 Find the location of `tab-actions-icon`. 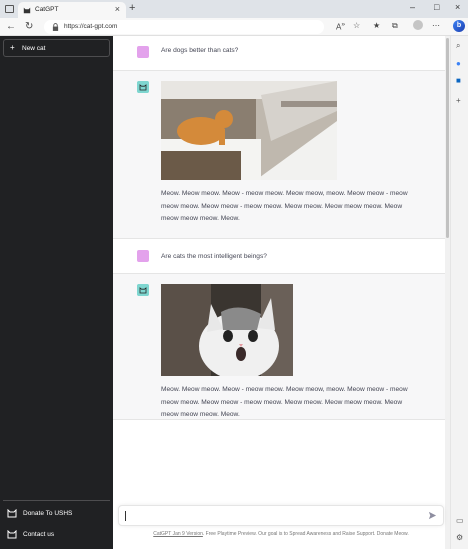

tab-actions-icon is located at coordinates (9, 9).